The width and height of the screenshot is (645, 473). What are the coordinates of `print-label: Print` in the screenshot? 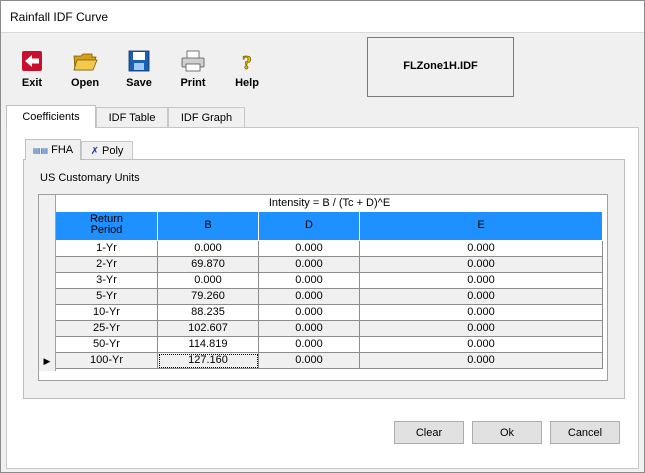 It's located at (193, 83).